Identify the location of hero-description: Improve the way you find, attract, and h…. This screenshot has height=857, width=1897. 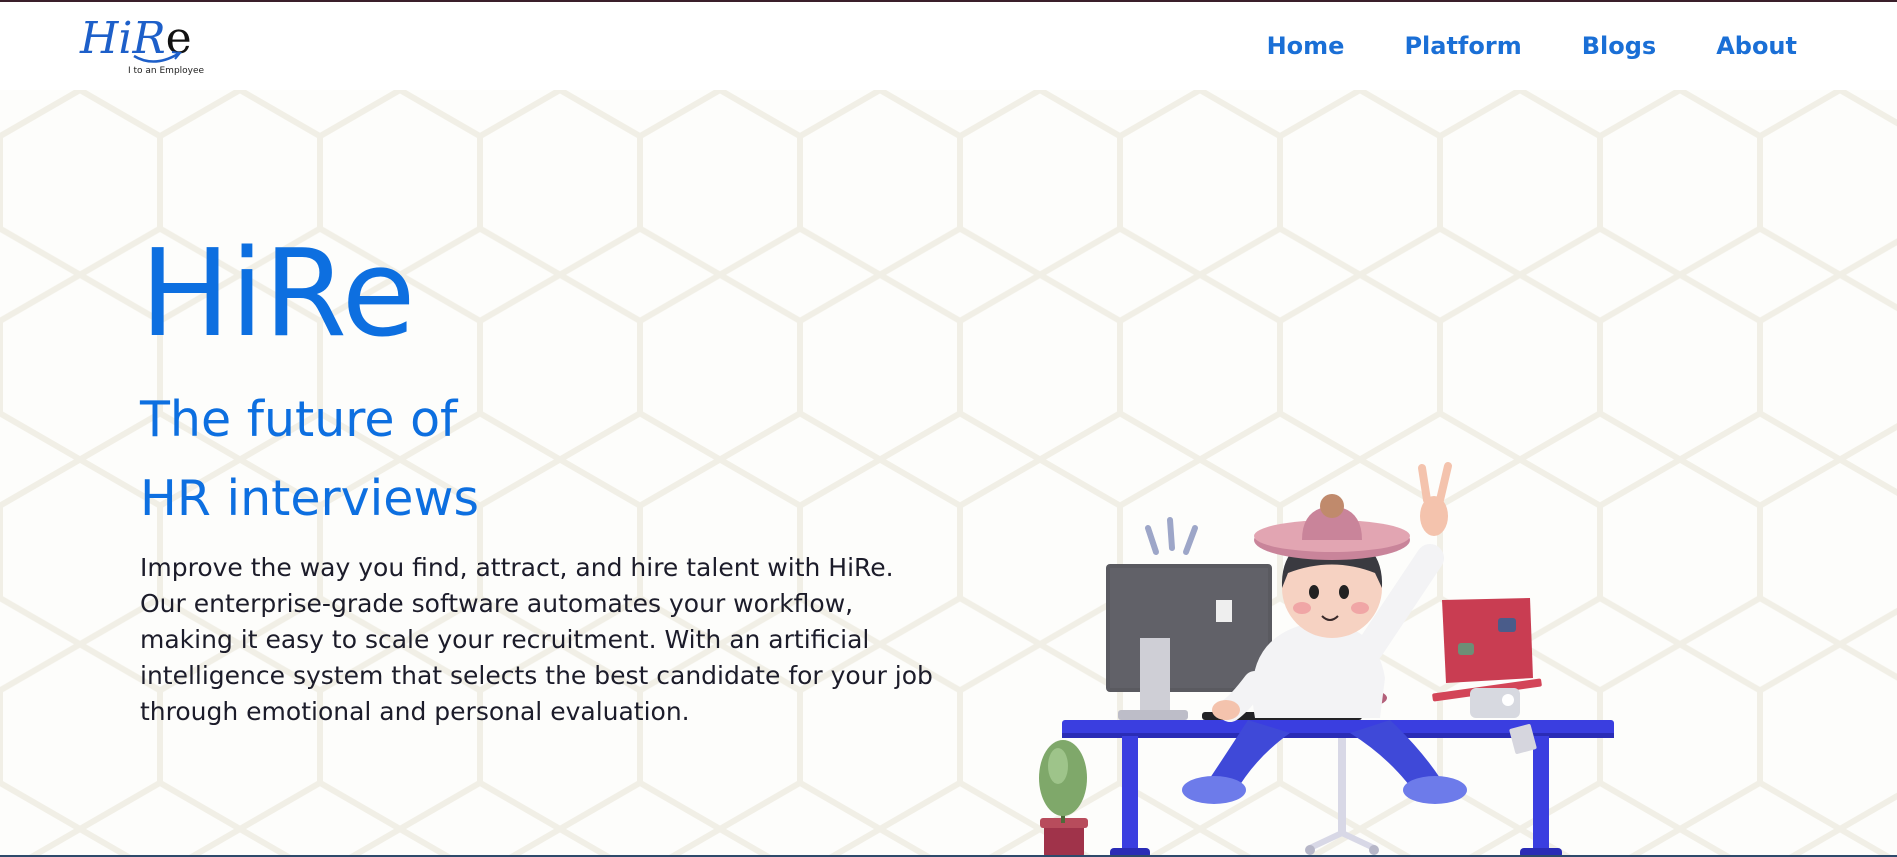
(536, 639).